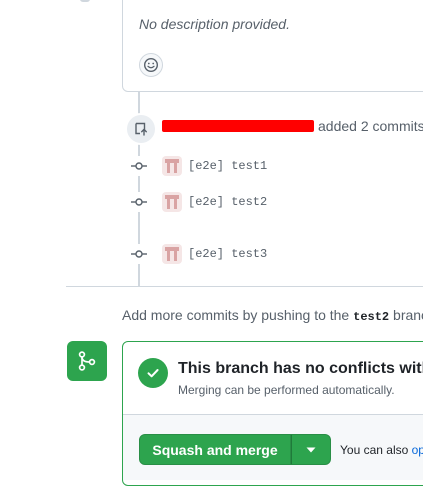 The image size is (423, 486). What do you see at coordinates (238, 126) in the screenshot?
I see `redacted-username` at bounding box center [238, 126].